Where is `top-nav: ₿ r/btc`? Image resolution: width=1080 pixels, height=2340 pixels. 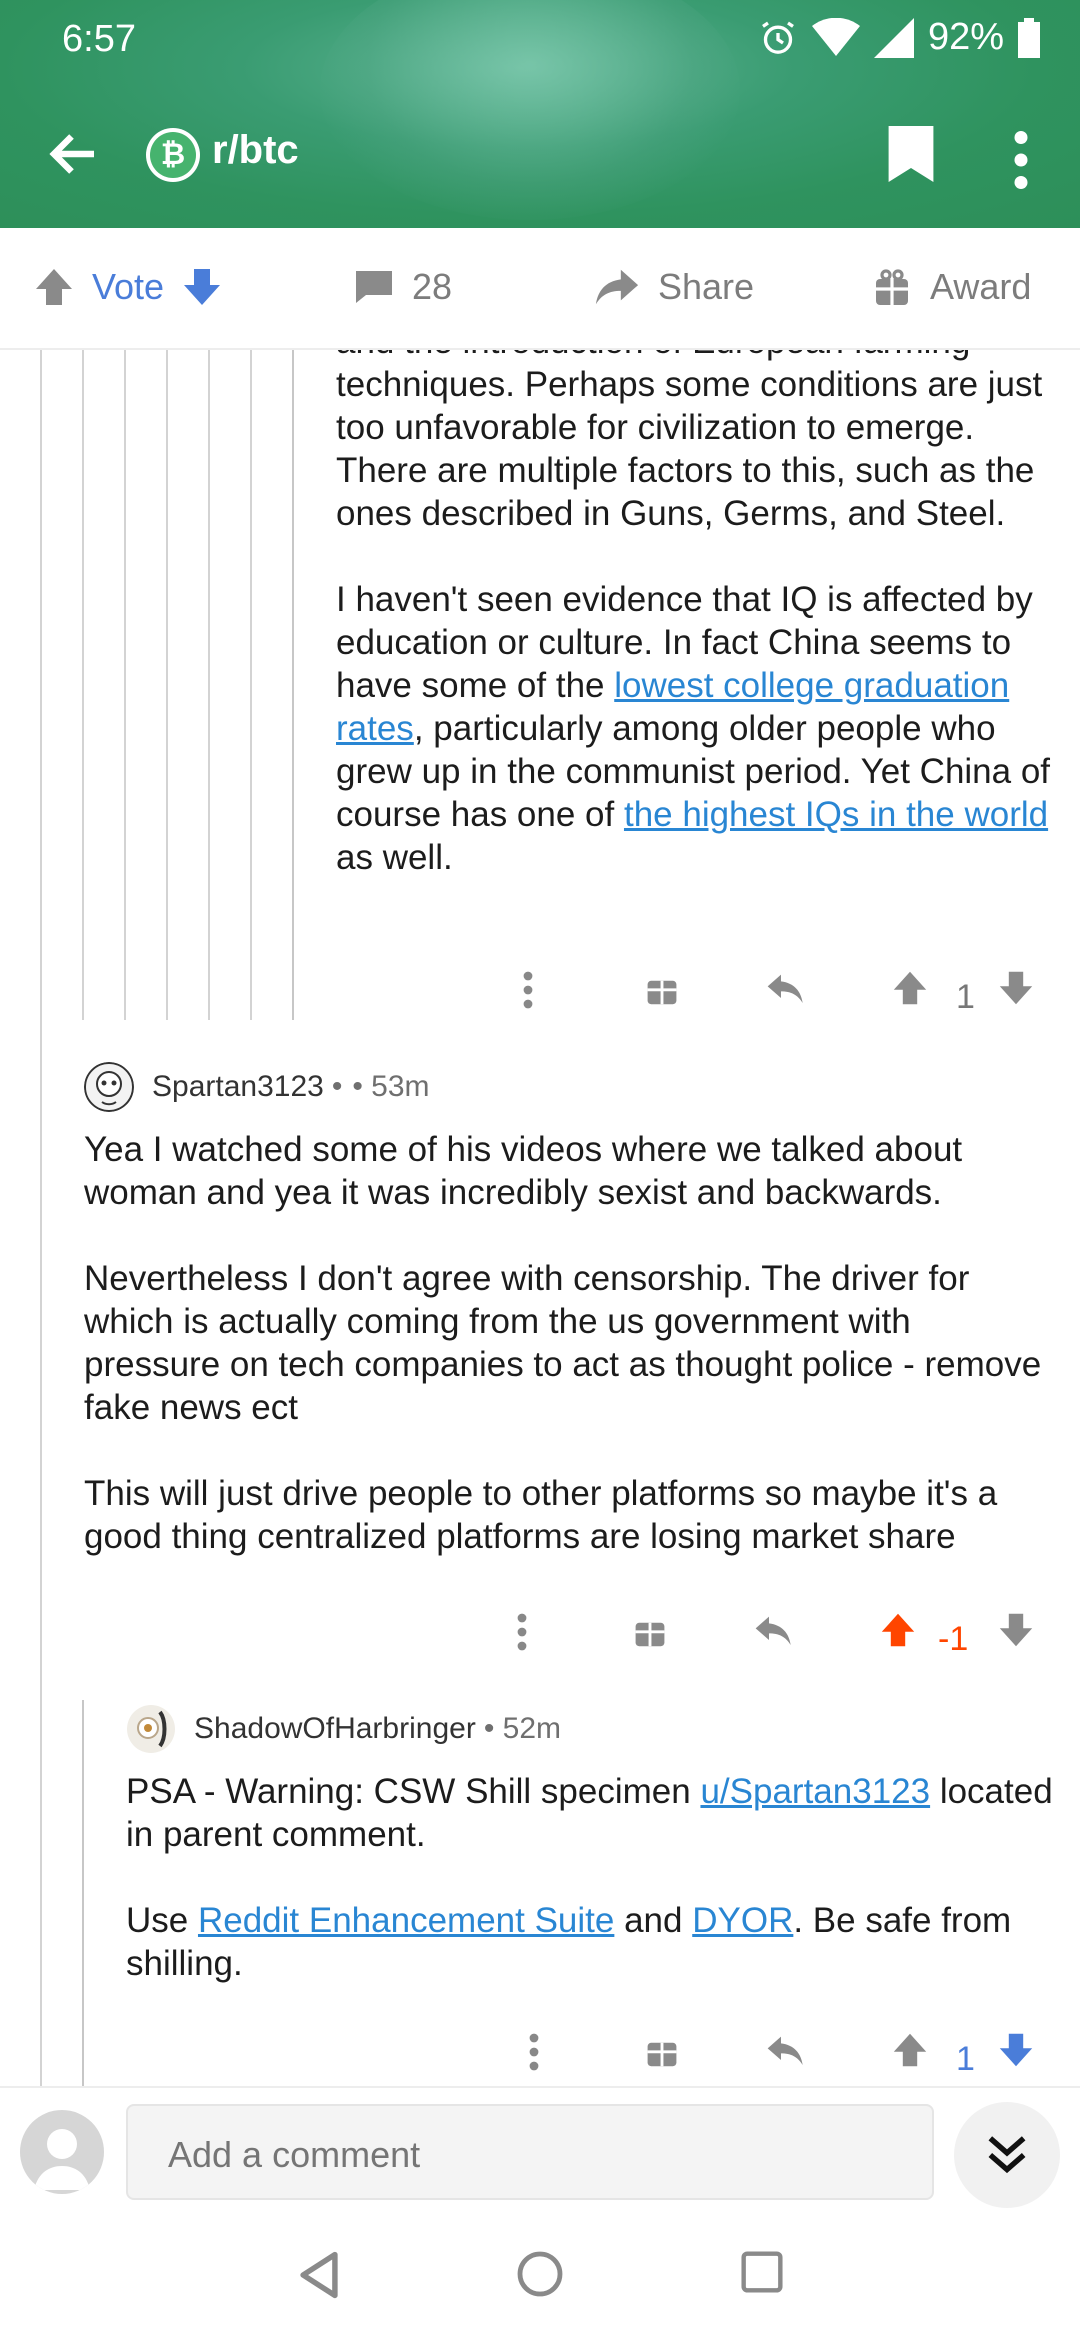
top-nav: ₿ r/btc is located at coordinates (540, 154).